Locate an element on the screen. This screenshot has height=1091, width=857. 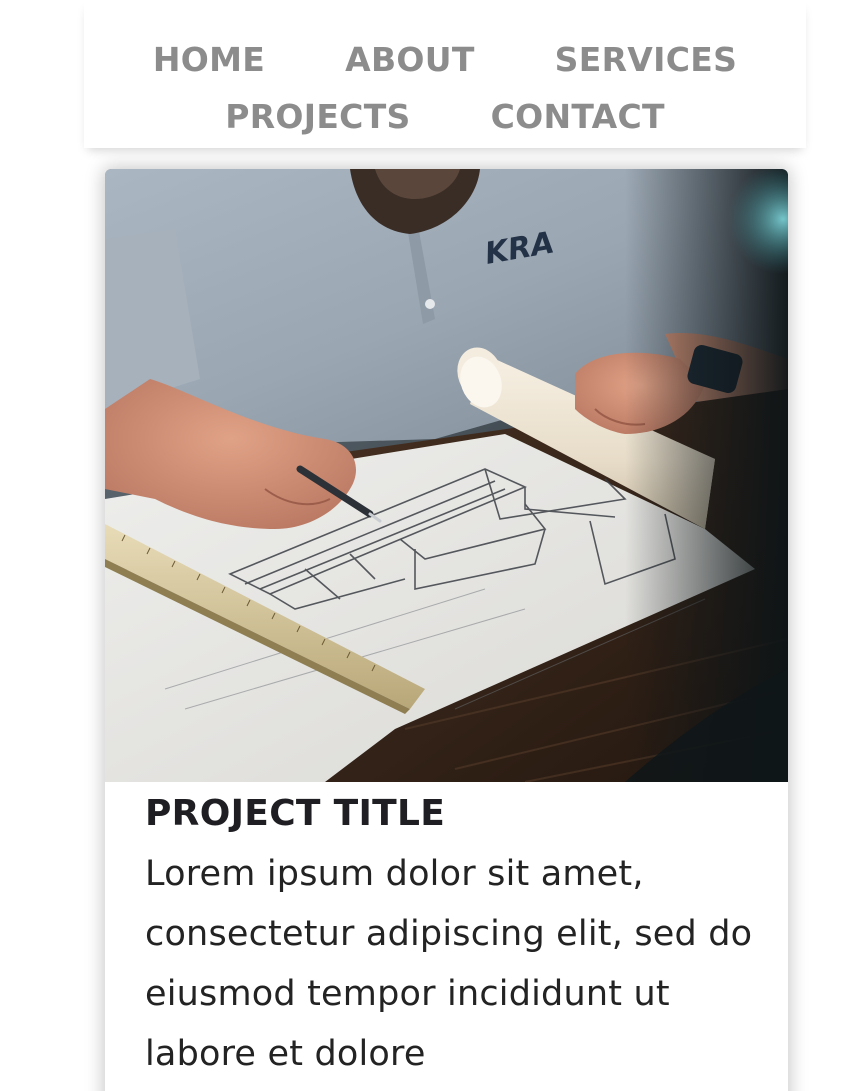
nav-link-about: ABOUT is located at coordinates (410, 60).